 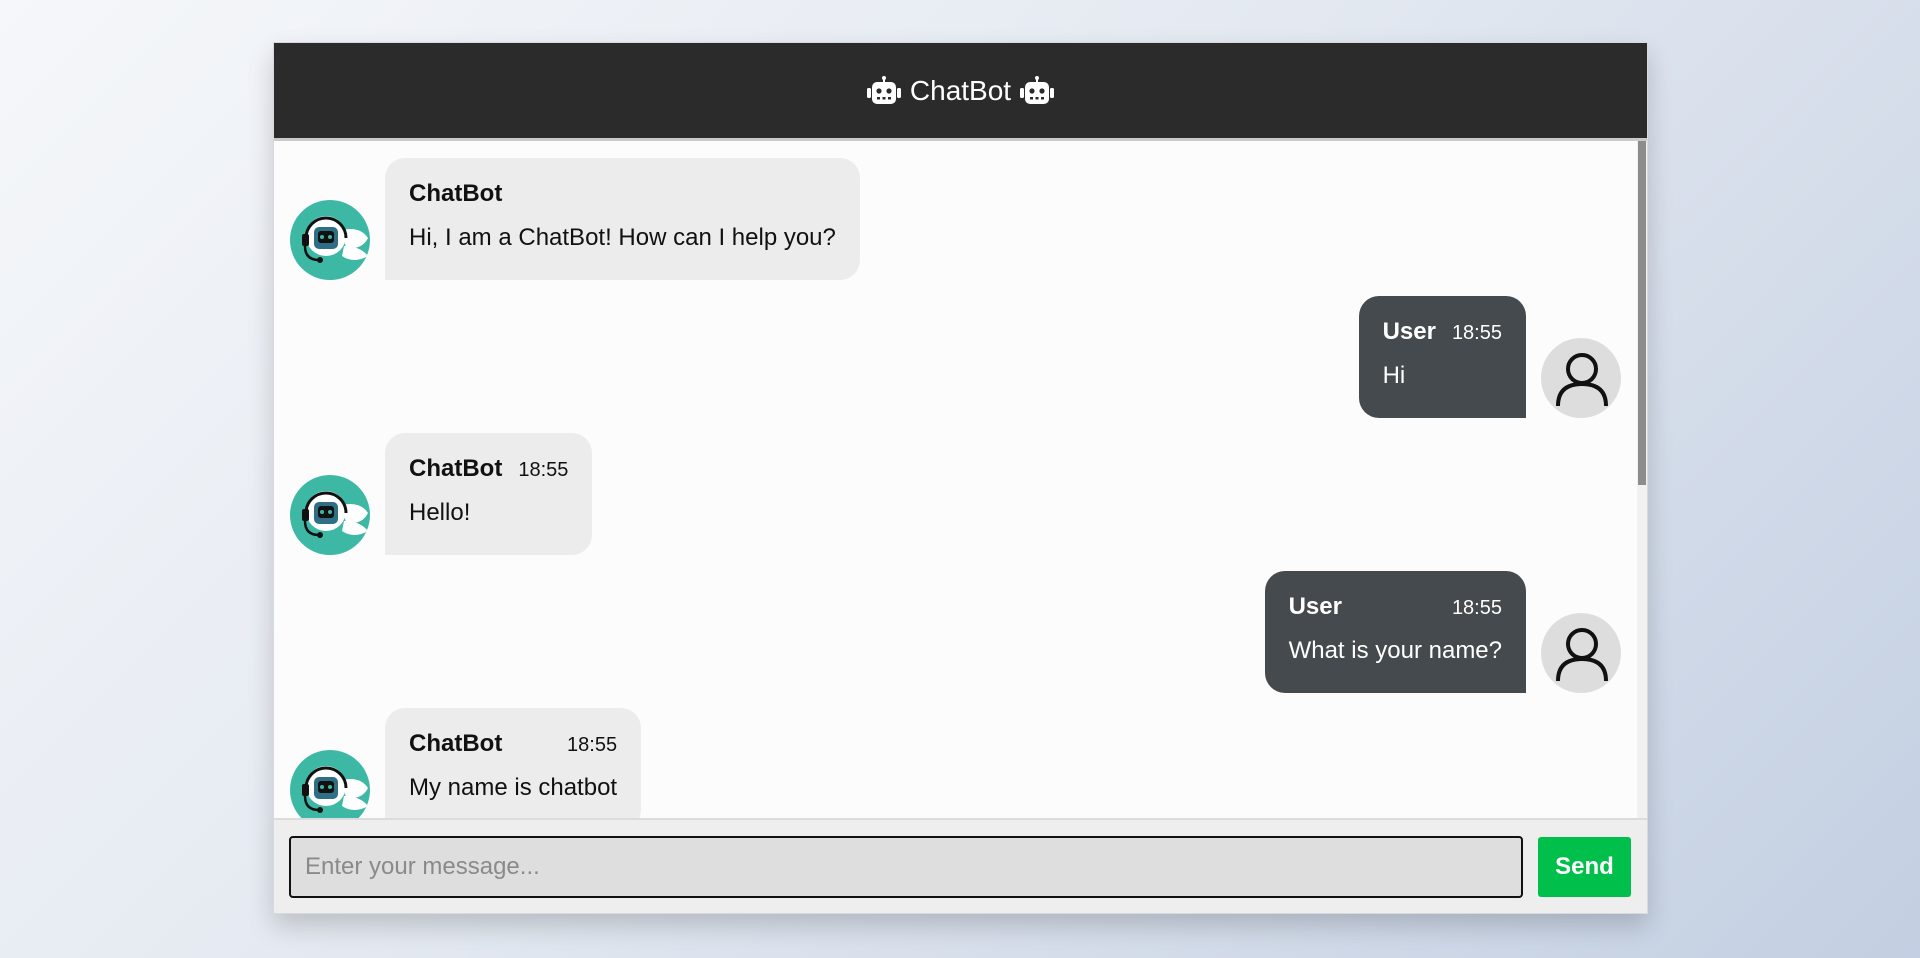 What do you see at coordinates (513, 763) in the screenshot?
I see `message-bubble: ChatBot 18:55 My name is chatbot` at bounding box center [513, 763].